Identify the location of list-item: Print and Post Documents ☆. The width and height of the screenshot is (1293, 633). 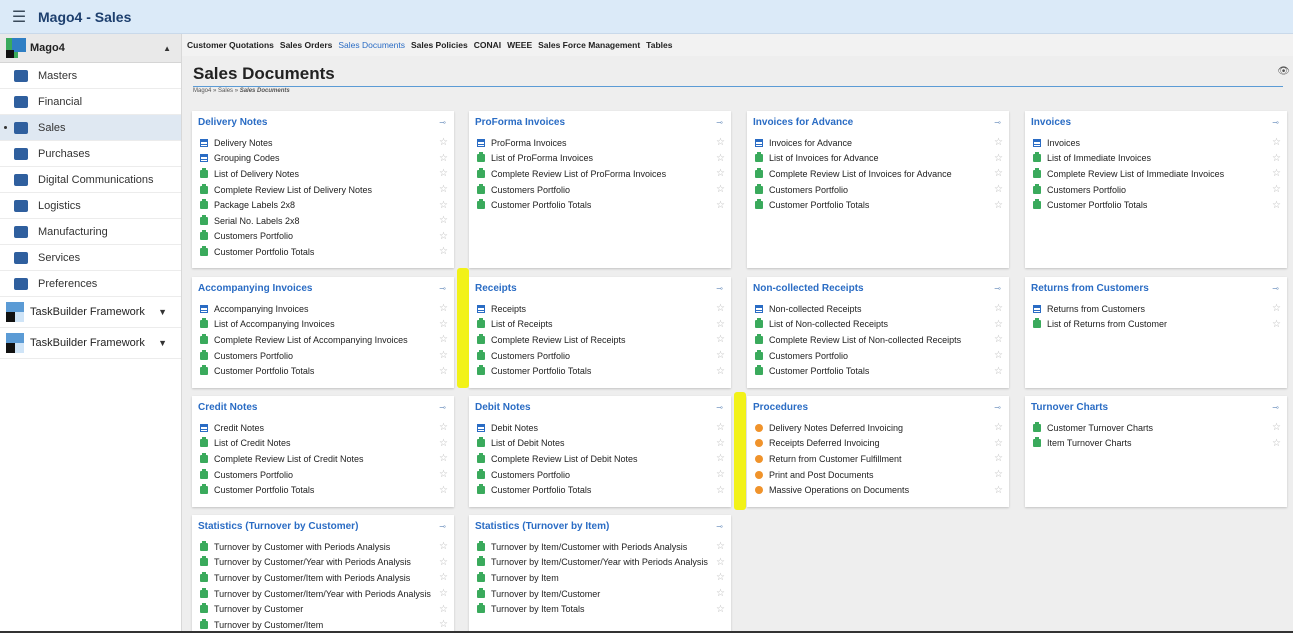
(878, 475).